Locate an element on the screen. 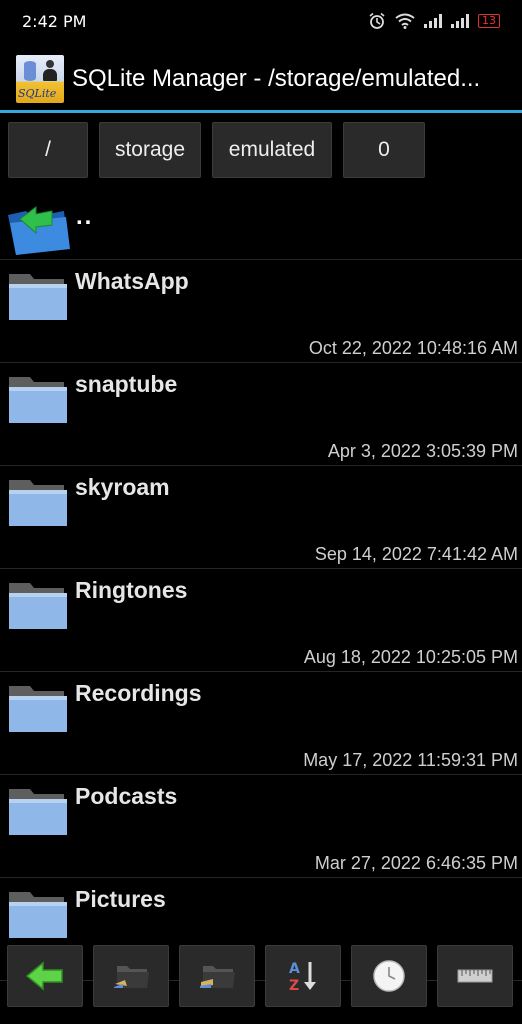  list-item: Ringtones Aug 18, 2022 10:25:05 PM is located at coordinates (261, 620).